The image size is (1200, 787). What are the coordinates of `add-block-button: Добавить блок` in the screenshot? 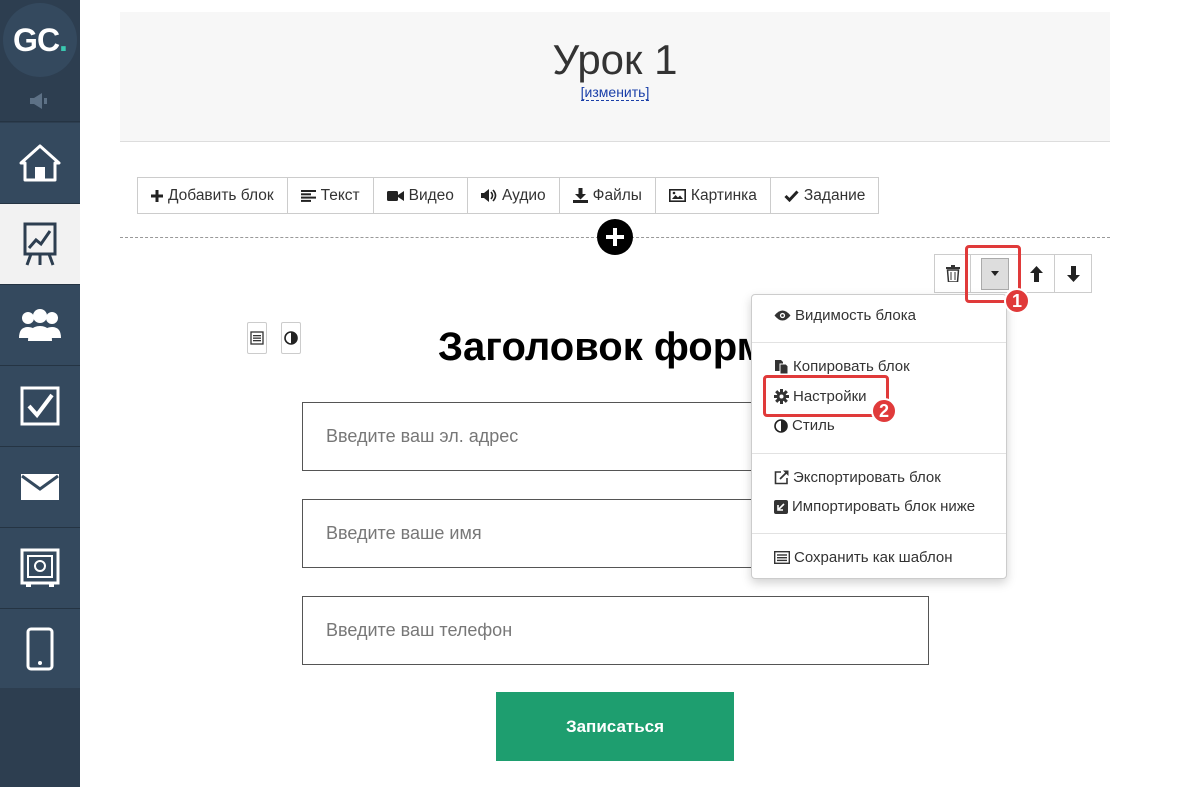 It's located at (213, 195).